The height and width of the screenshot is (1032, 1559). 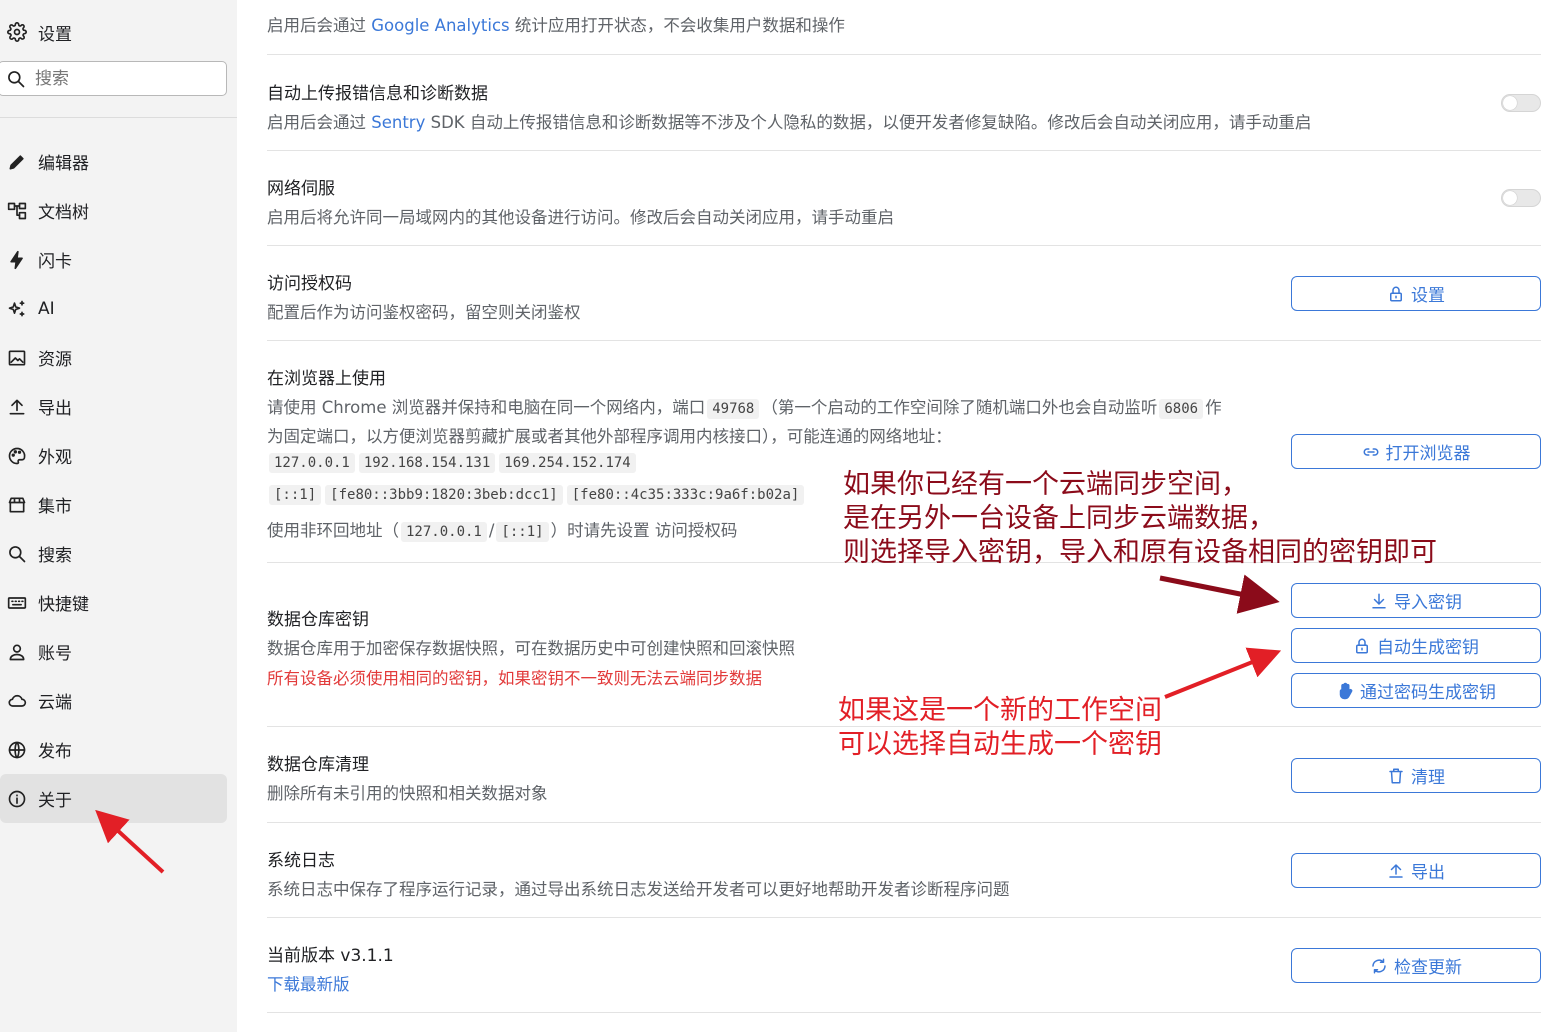 I want to click on address-code: 127.0.0.1, so click(x=312, y=463).